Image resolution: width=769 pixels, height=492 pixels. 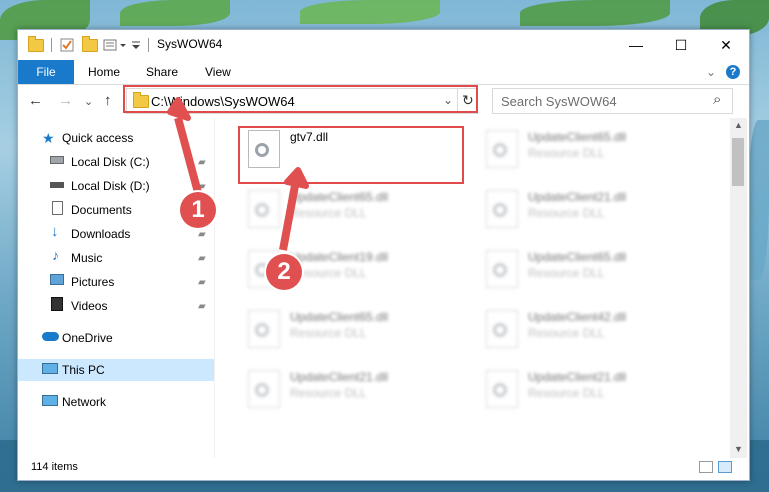 What do you see at coordinates (36, 44) in the screenshot?
I see `folder-icon` at bounding box center [36, 44].